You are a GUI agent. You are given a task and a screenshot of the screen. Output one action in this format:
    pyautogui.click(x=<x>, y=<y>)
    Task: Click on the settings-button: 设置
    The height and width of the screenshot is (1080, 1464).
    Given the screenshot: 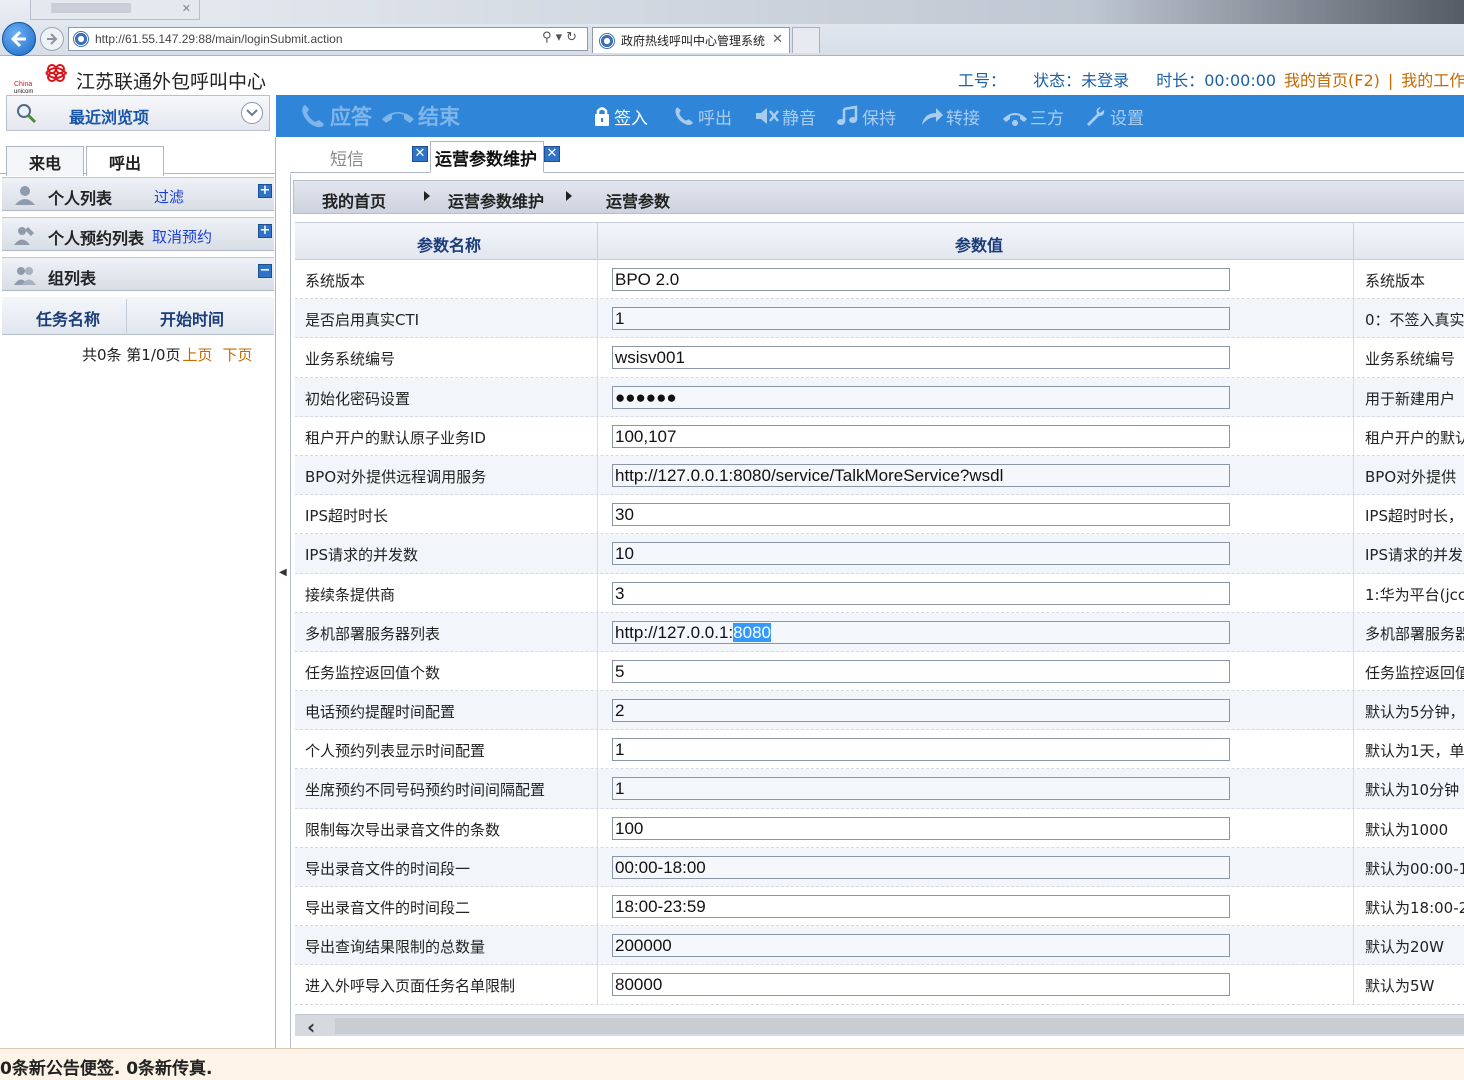 What is the action you would take?
    pyautogui.click(x=1114, y=116)
    